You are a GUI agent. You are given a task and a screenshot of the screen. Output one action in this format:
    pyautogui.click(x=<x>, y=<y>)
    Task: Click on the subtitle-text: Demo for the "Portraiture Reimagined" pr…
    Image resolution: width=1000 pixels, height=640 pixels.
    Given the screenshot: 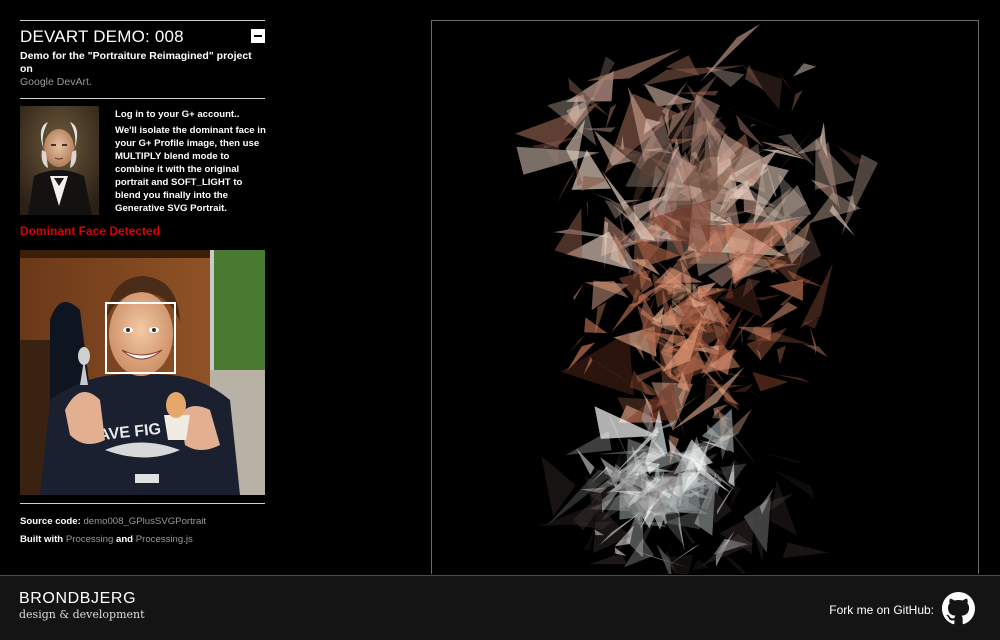 What is the action you would take?
    pyautogui.click(x=136, y=62)
    